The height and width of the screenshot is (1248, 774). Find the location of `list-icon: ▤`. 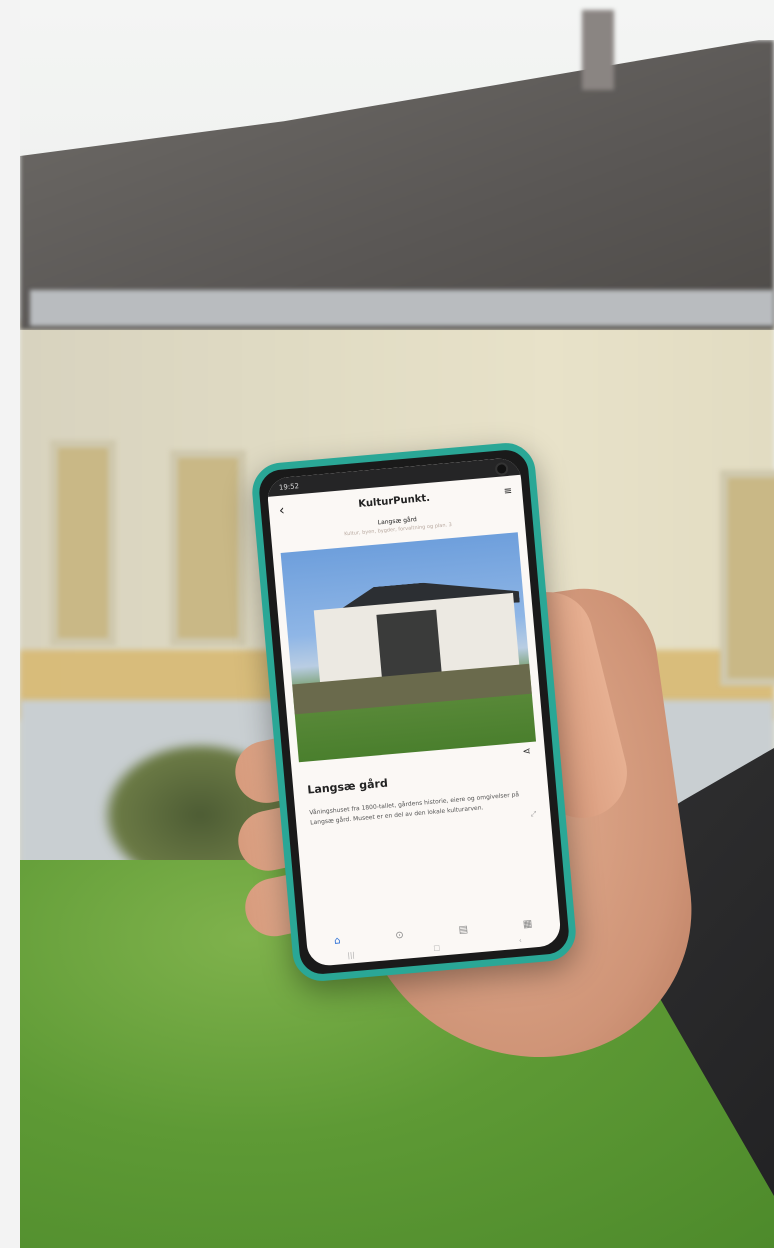

list-icon: ▤ is located at coordinates (463, 930).